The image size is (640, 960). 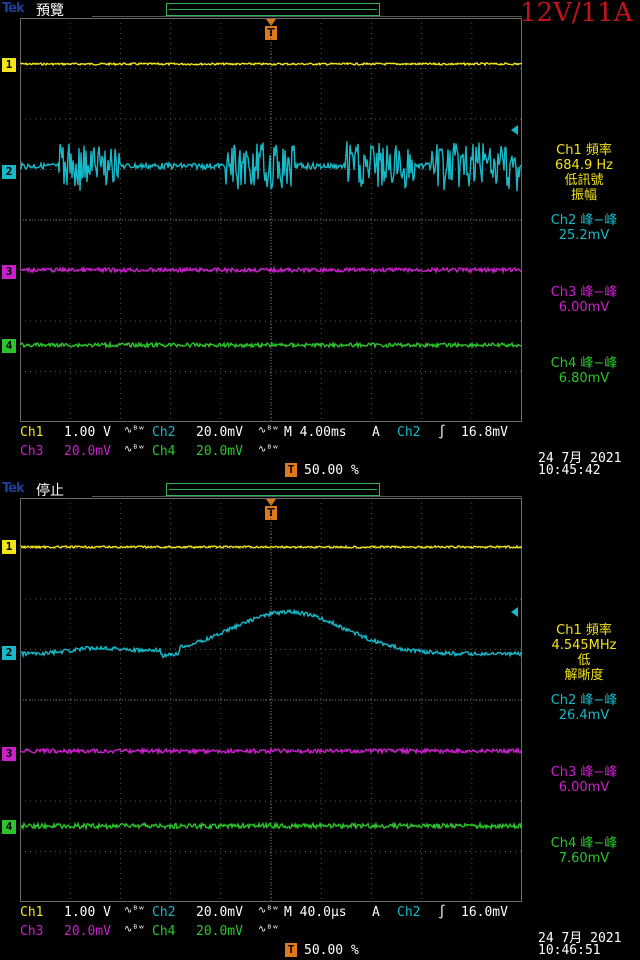 I want to click on trigger-level: 16.0mV, so click(x=484, y=912).